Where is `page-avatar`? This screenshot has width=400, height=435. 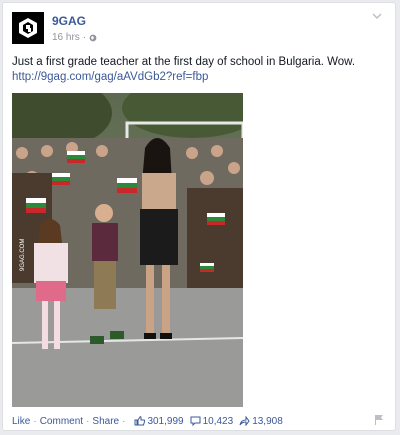
page-avatar is located at coordinates (28, 28).